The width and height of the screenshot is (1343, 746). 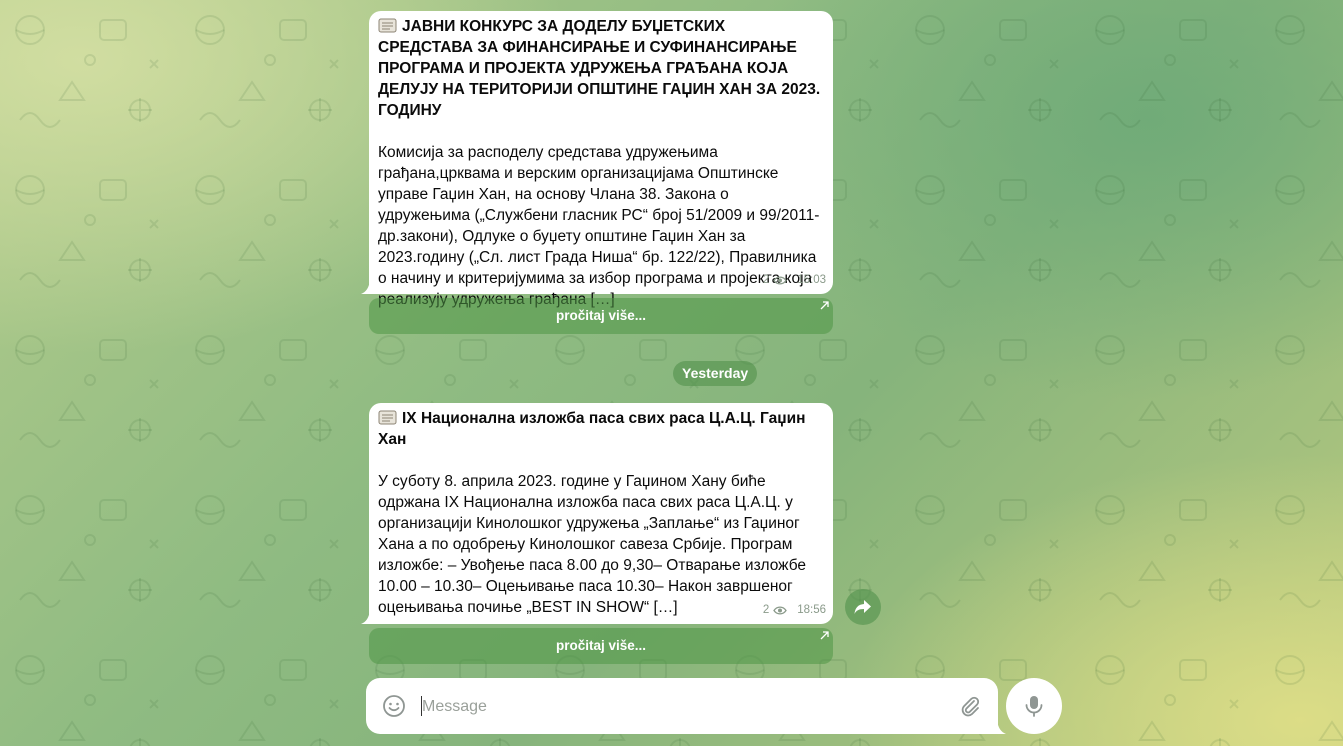 I want to click on share-button, so click(x=863, y=607).